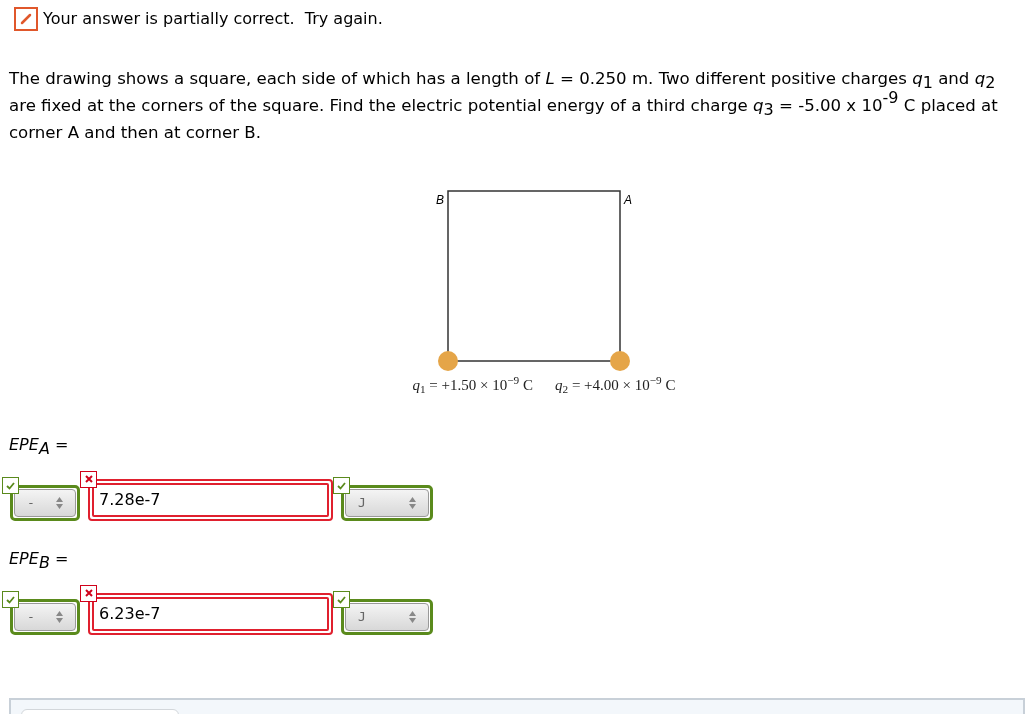 This screenshot has height=714, width=1034. I want to click on answer-input: 7.28e-7, so click(210, 499).